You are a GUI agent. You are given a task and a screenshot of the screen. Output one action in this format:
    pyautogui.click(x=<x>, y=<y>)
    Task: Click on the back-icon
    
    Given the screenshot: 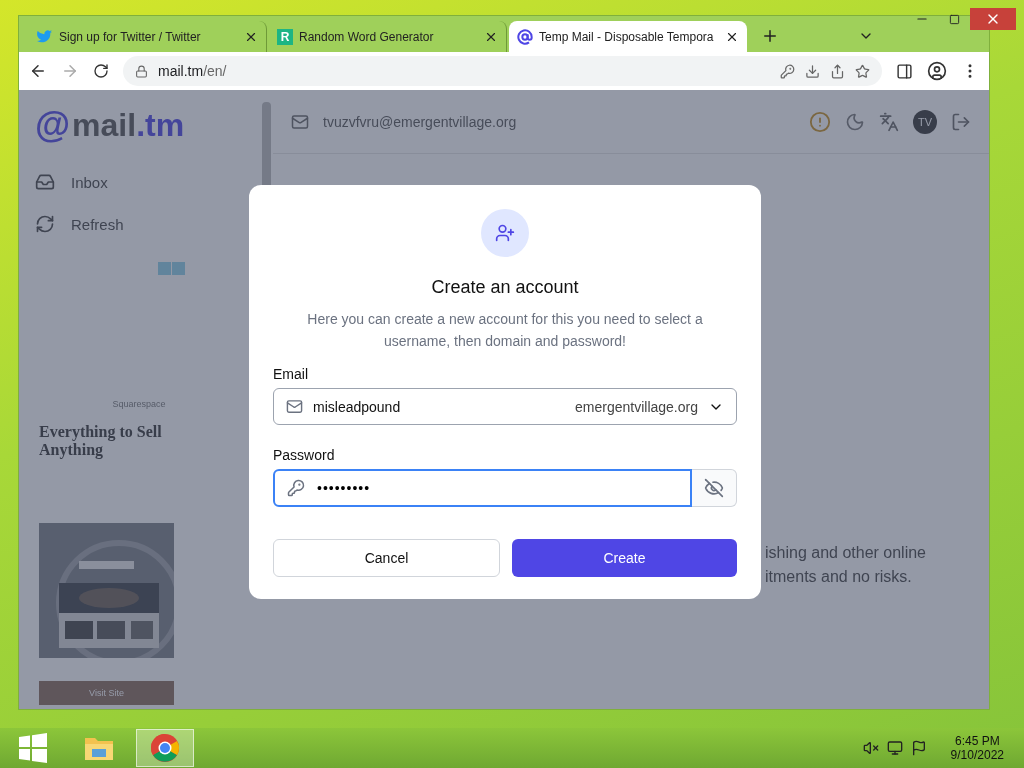 What is the action you would take?
    pyautogui.click(x=38, y=71)
    